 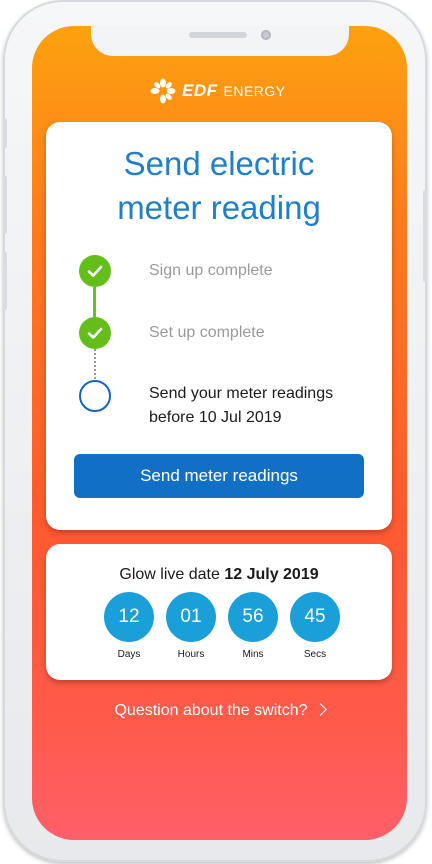 What do you see at coordinates (95, 364) in the screenshot?
I see `step-connector-dotted` at bounding box center [95, 364].